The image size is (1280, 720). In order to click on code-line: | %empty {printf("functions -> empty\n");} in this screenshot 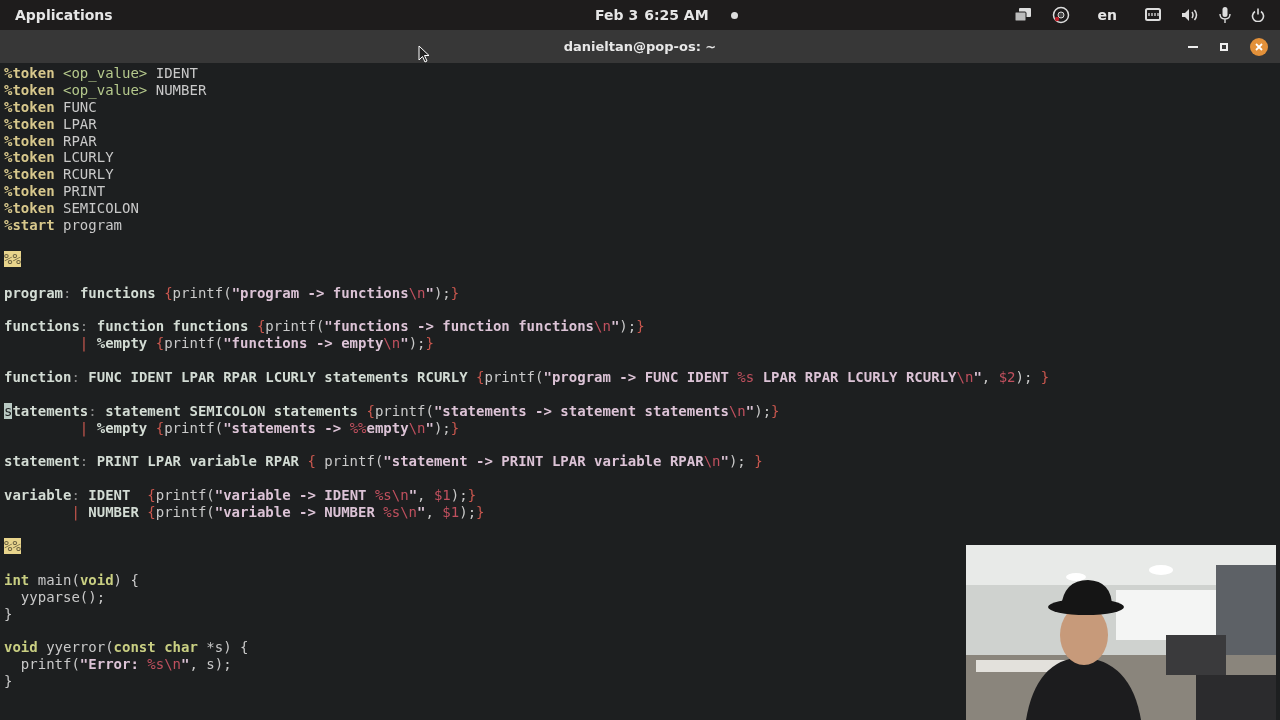, I will do `click(256, 344)`.